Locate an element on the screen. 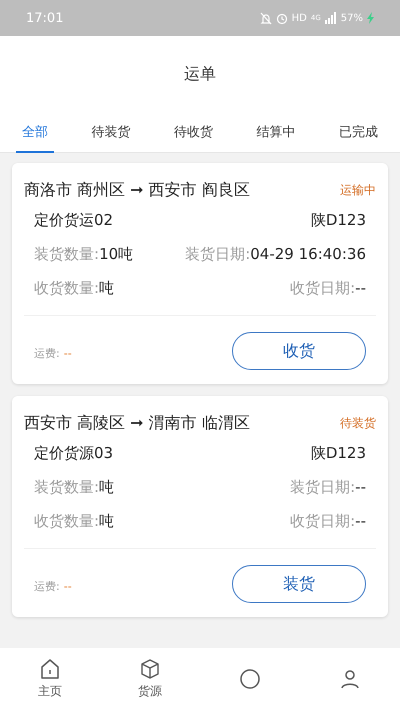 The height and width of the screenshot is (710, 400). page-title: 运单 is located at coordinates (200, 74).